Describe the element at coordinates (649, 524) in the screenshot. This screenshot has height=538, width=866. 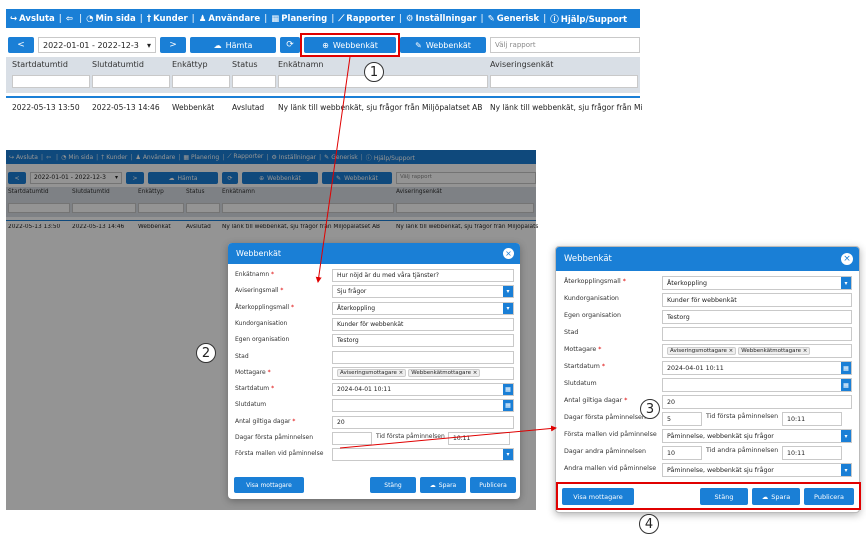
I see `callout-4: 4` at that location.